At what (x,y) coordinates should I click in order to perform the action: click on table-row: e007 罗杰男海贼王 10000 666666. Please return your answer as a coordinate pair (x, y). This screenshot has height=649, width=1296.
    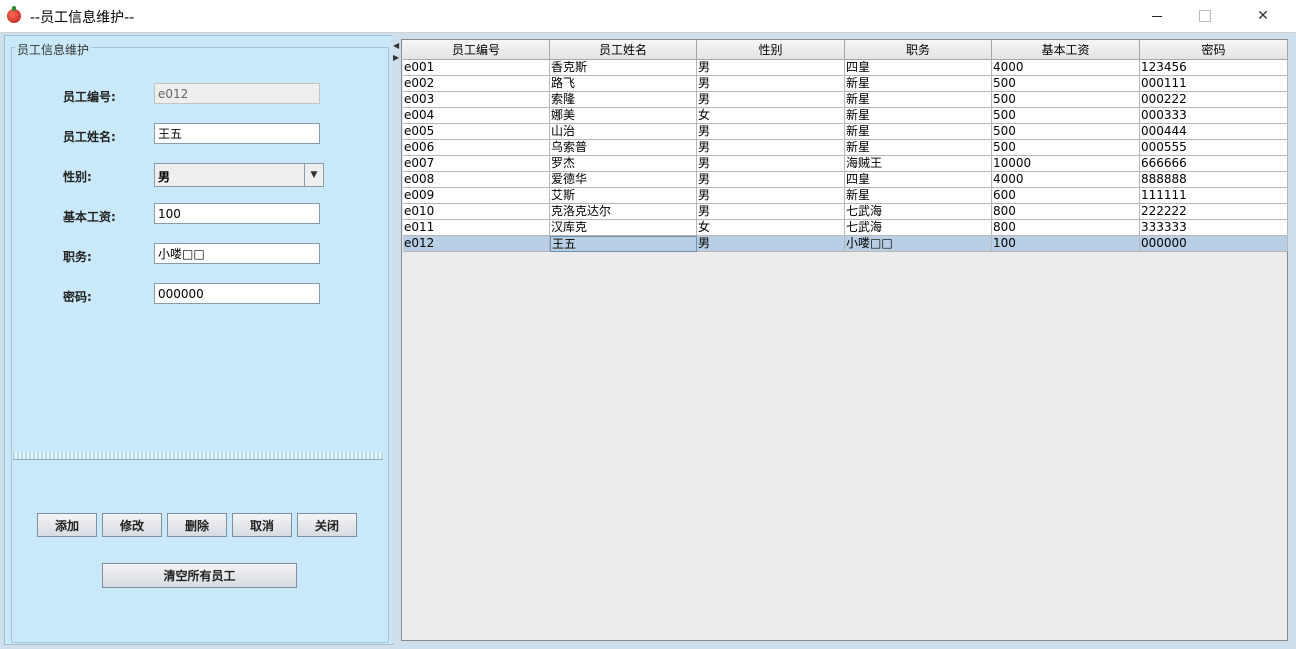
    Looking at the image, I should click on (845, 164).